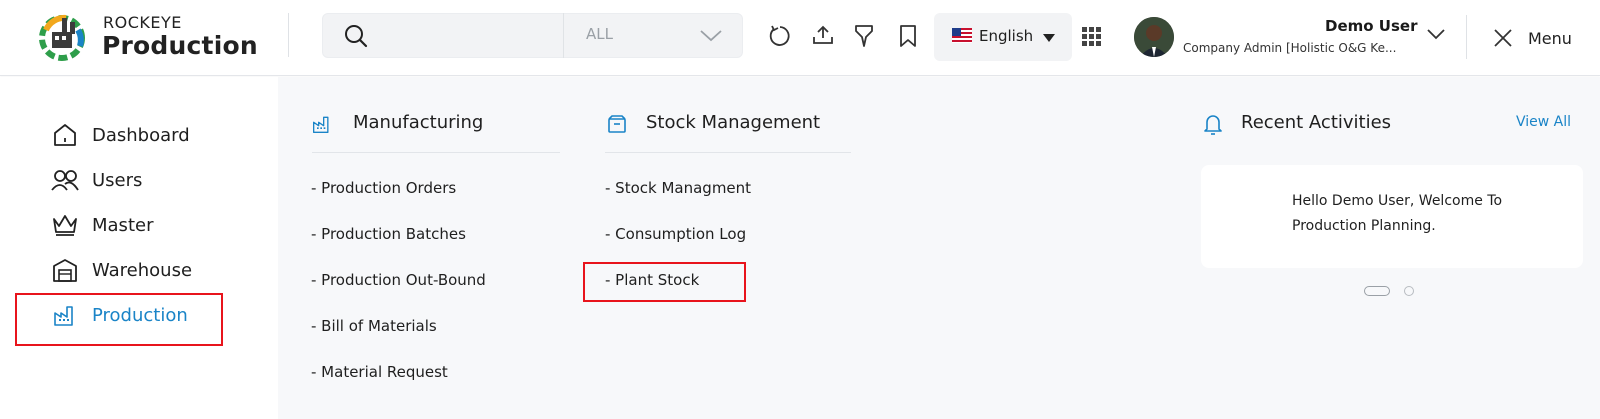 The image size is (1600, 419). Describe the element at coordinates (563, 35) in the screenshot. I see `search-divider` at that location.